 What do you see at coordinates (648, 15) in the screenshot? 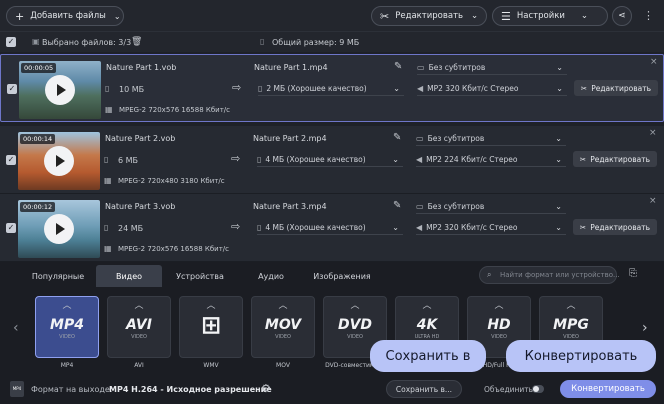
I see `more-menu-icon: ⋮` at bounding box center [648, 15].